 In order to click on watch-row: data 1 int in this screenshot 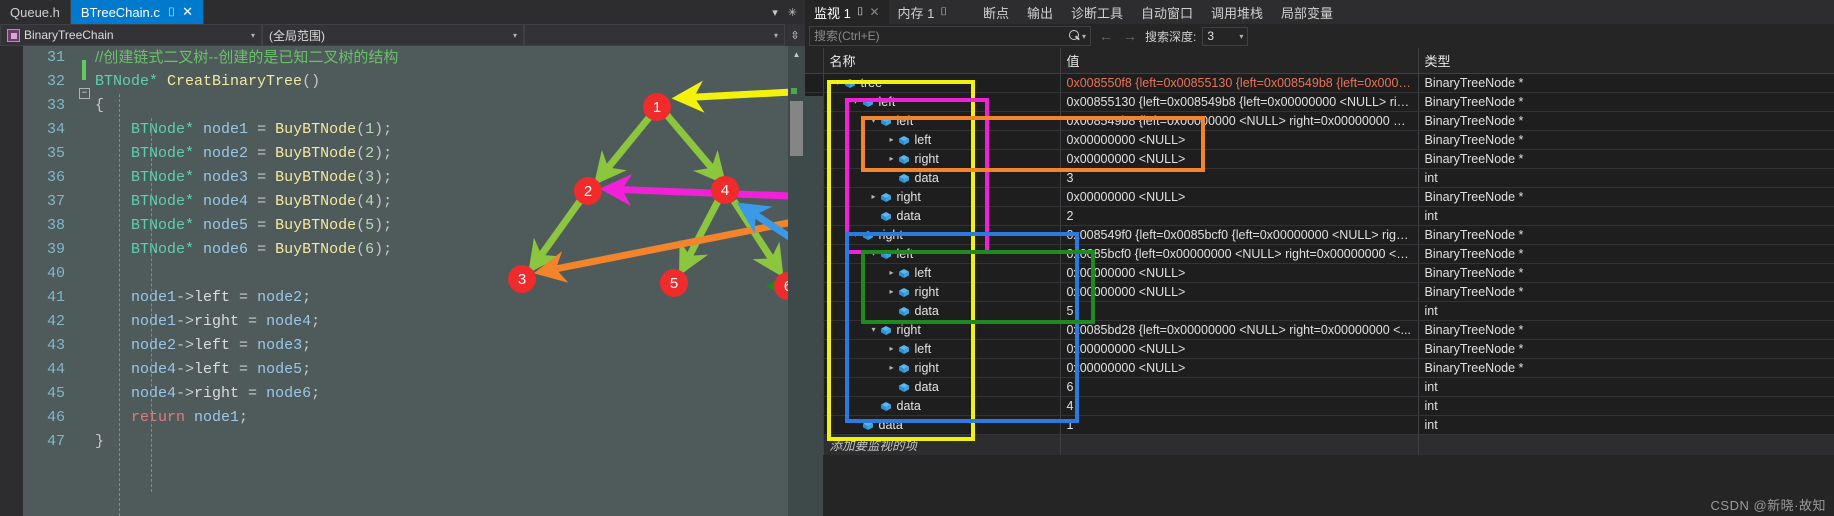, I will do `click(1319, 425)`.